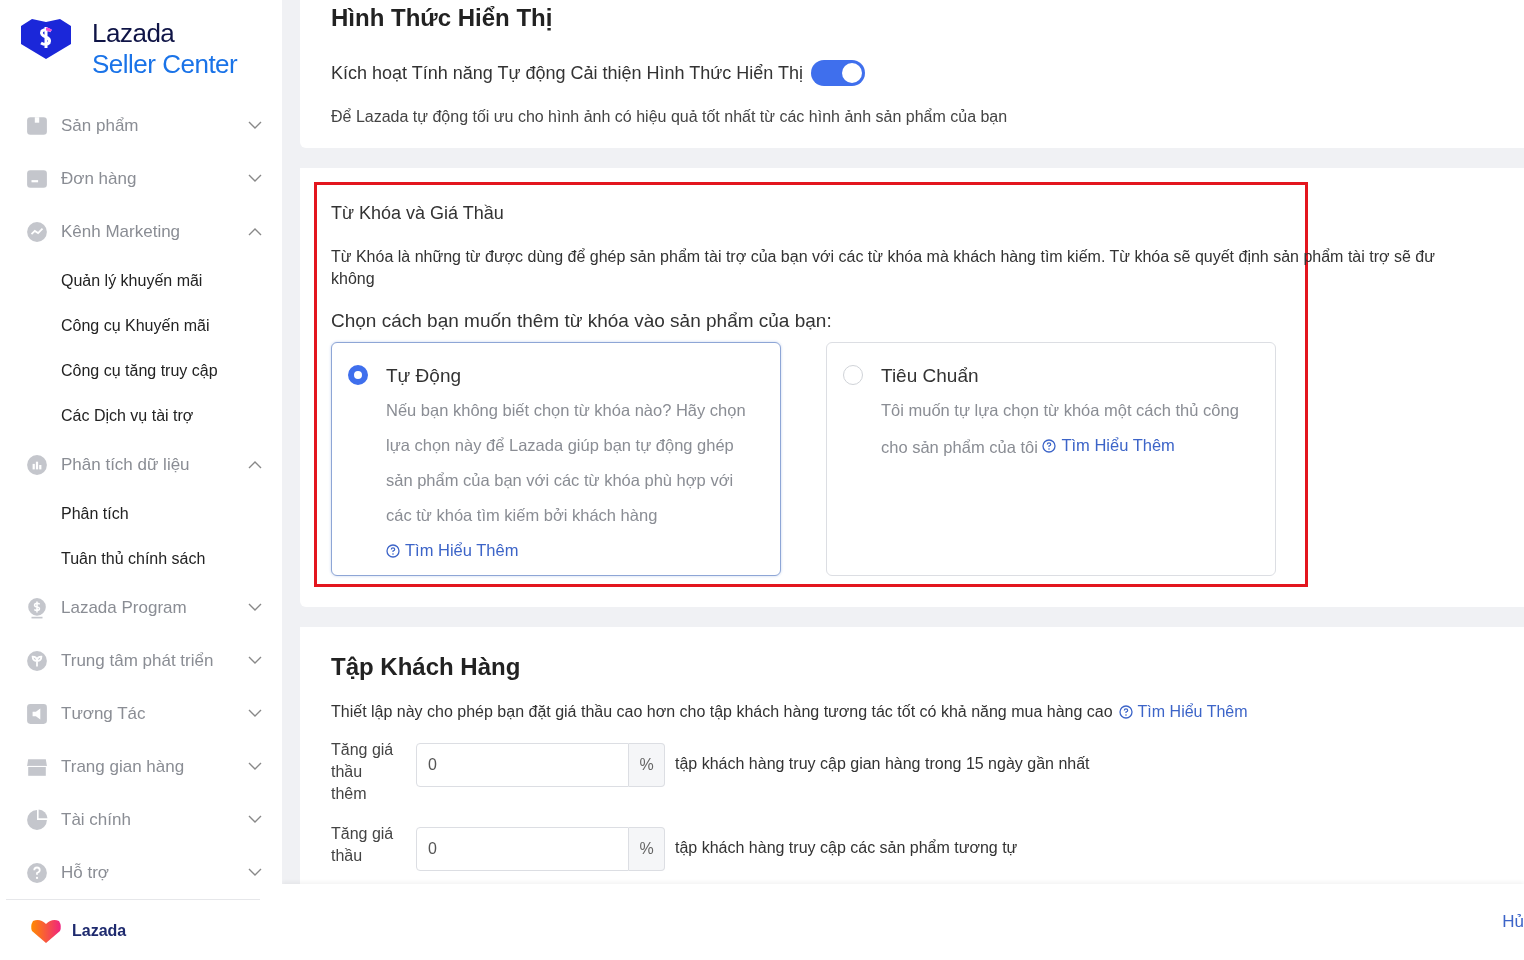 The width and height of the screenshot is (1524, 960). What do you see at coordinates (442, 18) in the screenshot?
I see `section-title: Hình Thức Hiển Thị` at bounding box center [442, 18].